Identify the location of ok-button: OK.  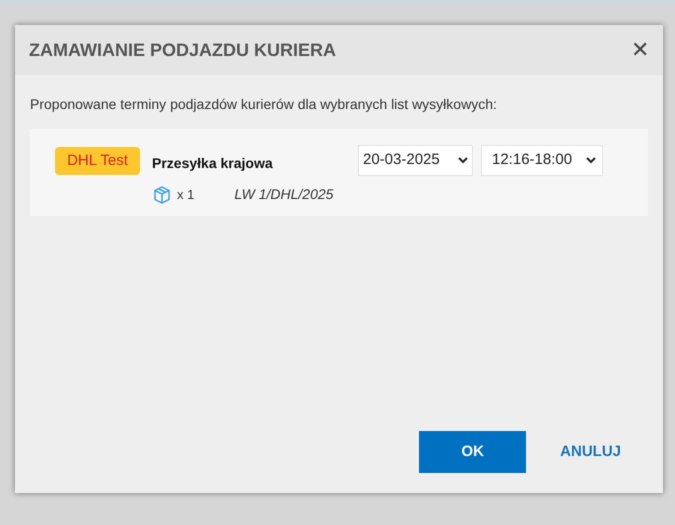
(472, 452).